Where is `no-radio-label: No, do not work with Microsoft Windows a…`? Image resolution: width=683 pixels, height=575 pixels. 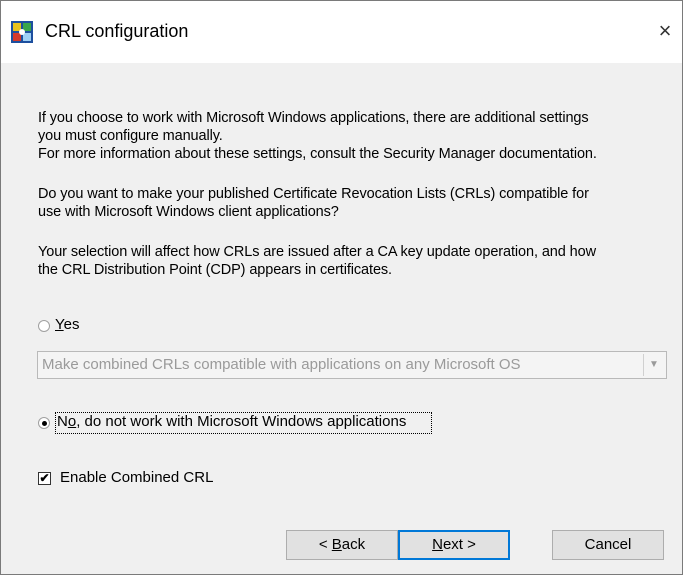
no-radio-label: No, do not work with Microsoft Windows a… is located at coordinates (231, 421).